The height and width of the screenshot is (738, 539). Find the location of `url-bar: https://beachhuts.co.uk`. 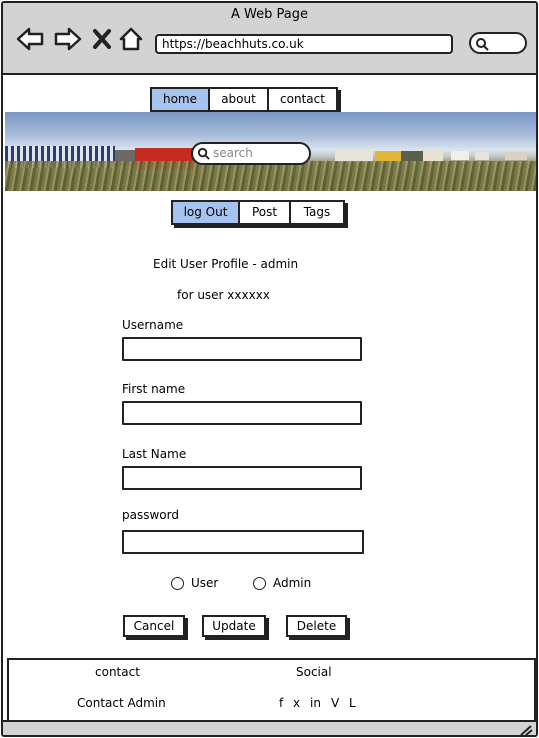

url-bar: https://beachhuts.co.uk is located at coordinates (304, 44).